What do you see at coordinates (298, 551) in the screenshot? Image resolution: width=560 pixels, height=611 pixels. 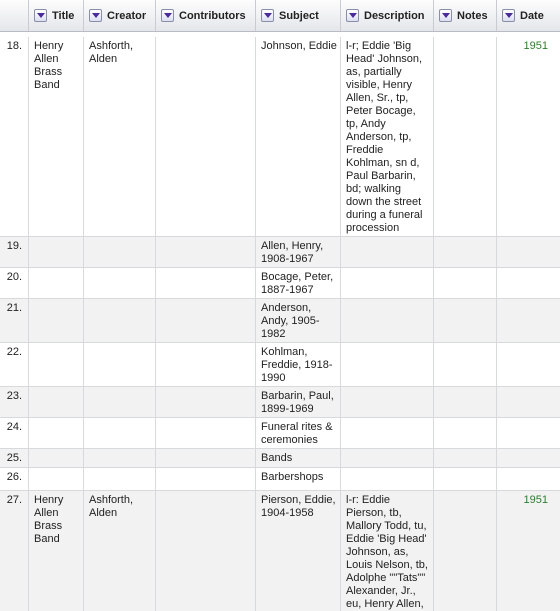 I see `subject-cell: Pierson, Eddie, 1904-1958` at bounding box center [298, 551].